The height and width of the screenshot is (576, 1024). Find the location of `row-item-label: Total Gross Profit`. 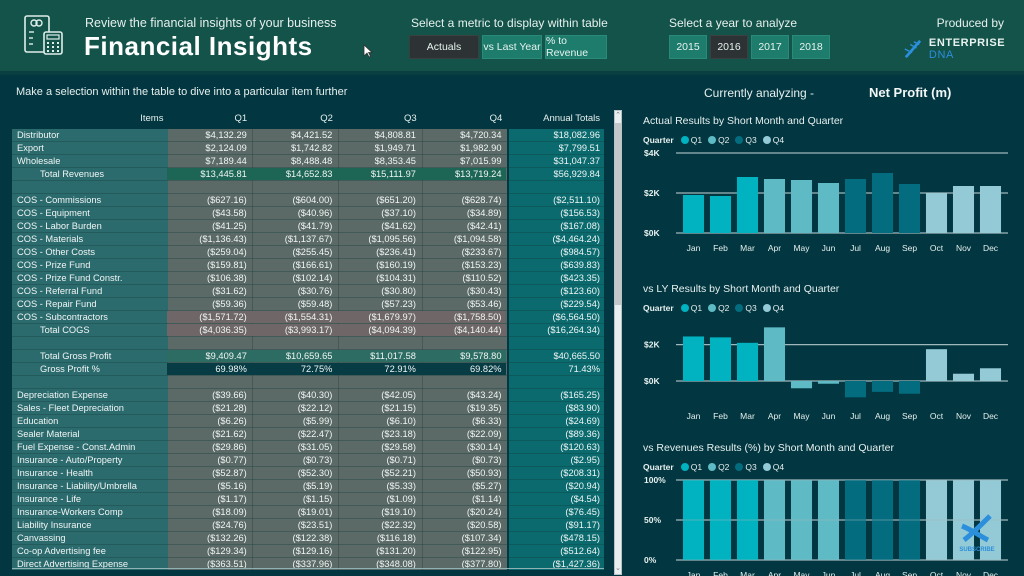

row-item-label: Total Gross Profit is located at coordinates (89, 356).